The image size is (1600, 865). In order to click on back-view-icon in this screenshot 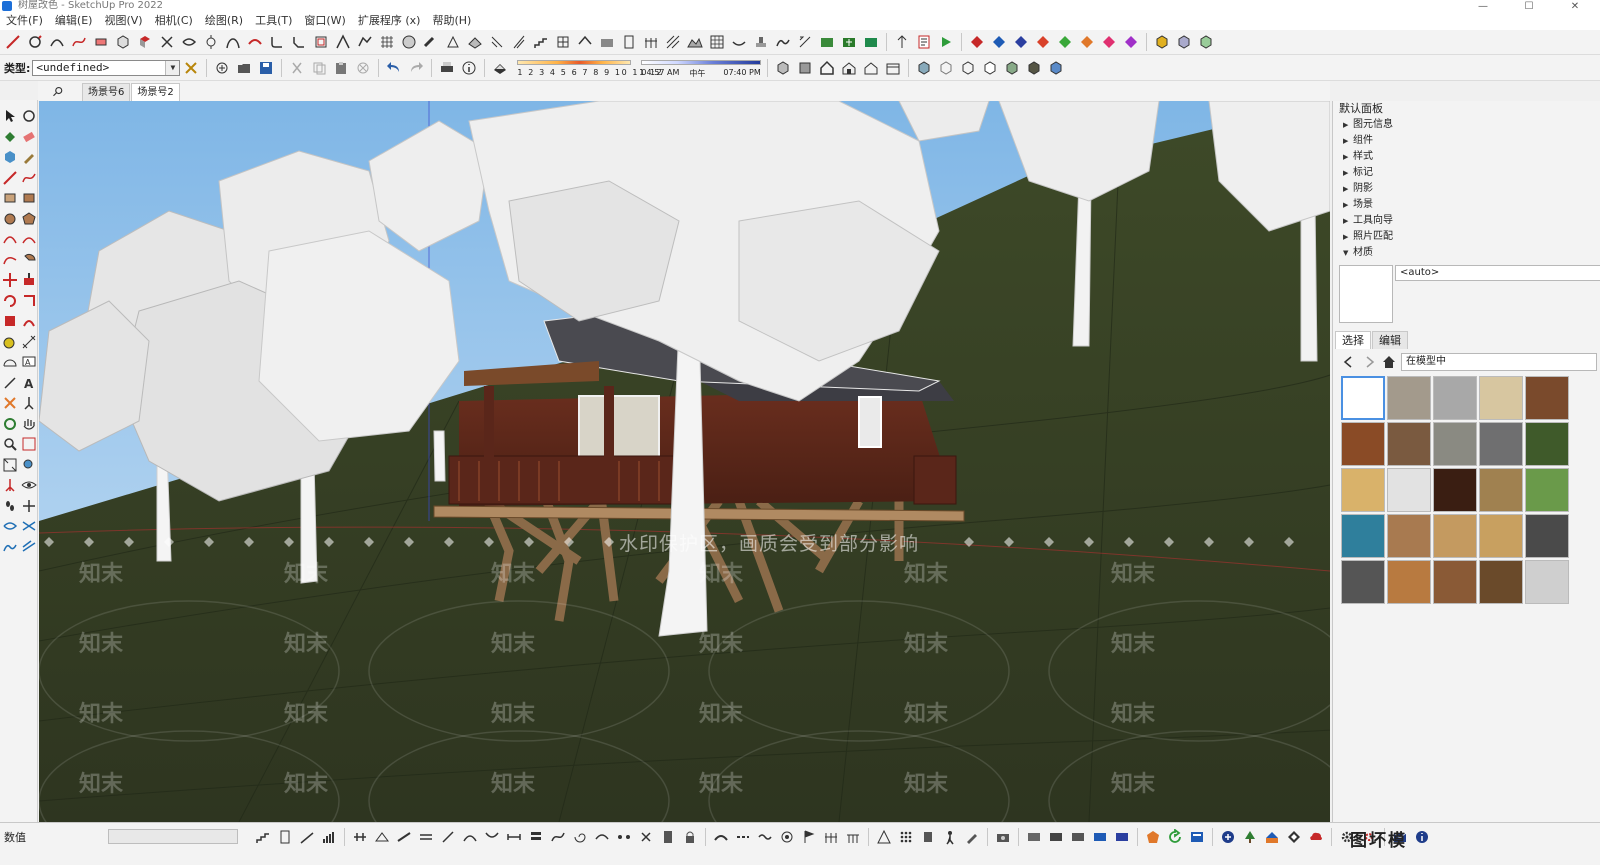, I will do `click(871, 68)`.